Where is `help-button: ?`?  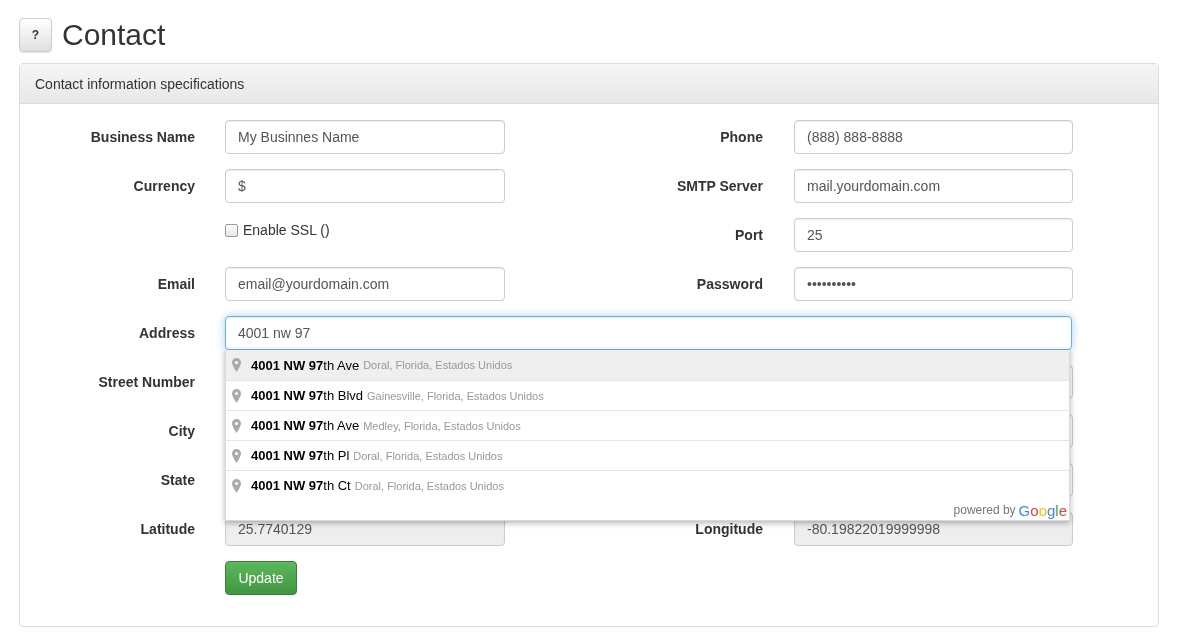
help-button: ? is located at coordinates (35, 35).